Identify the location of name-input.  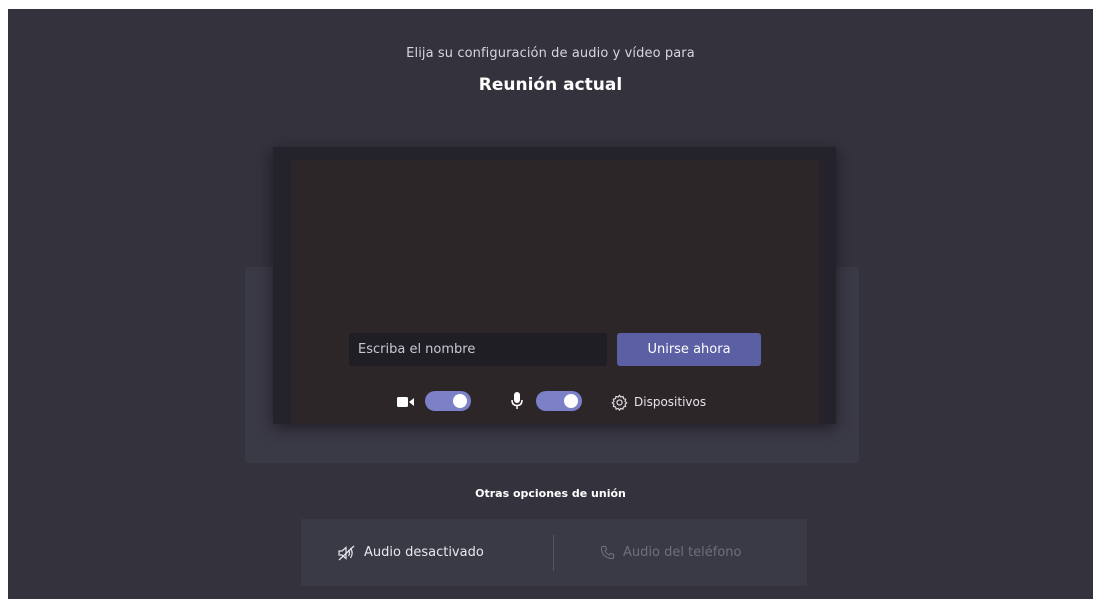
(478, 349).